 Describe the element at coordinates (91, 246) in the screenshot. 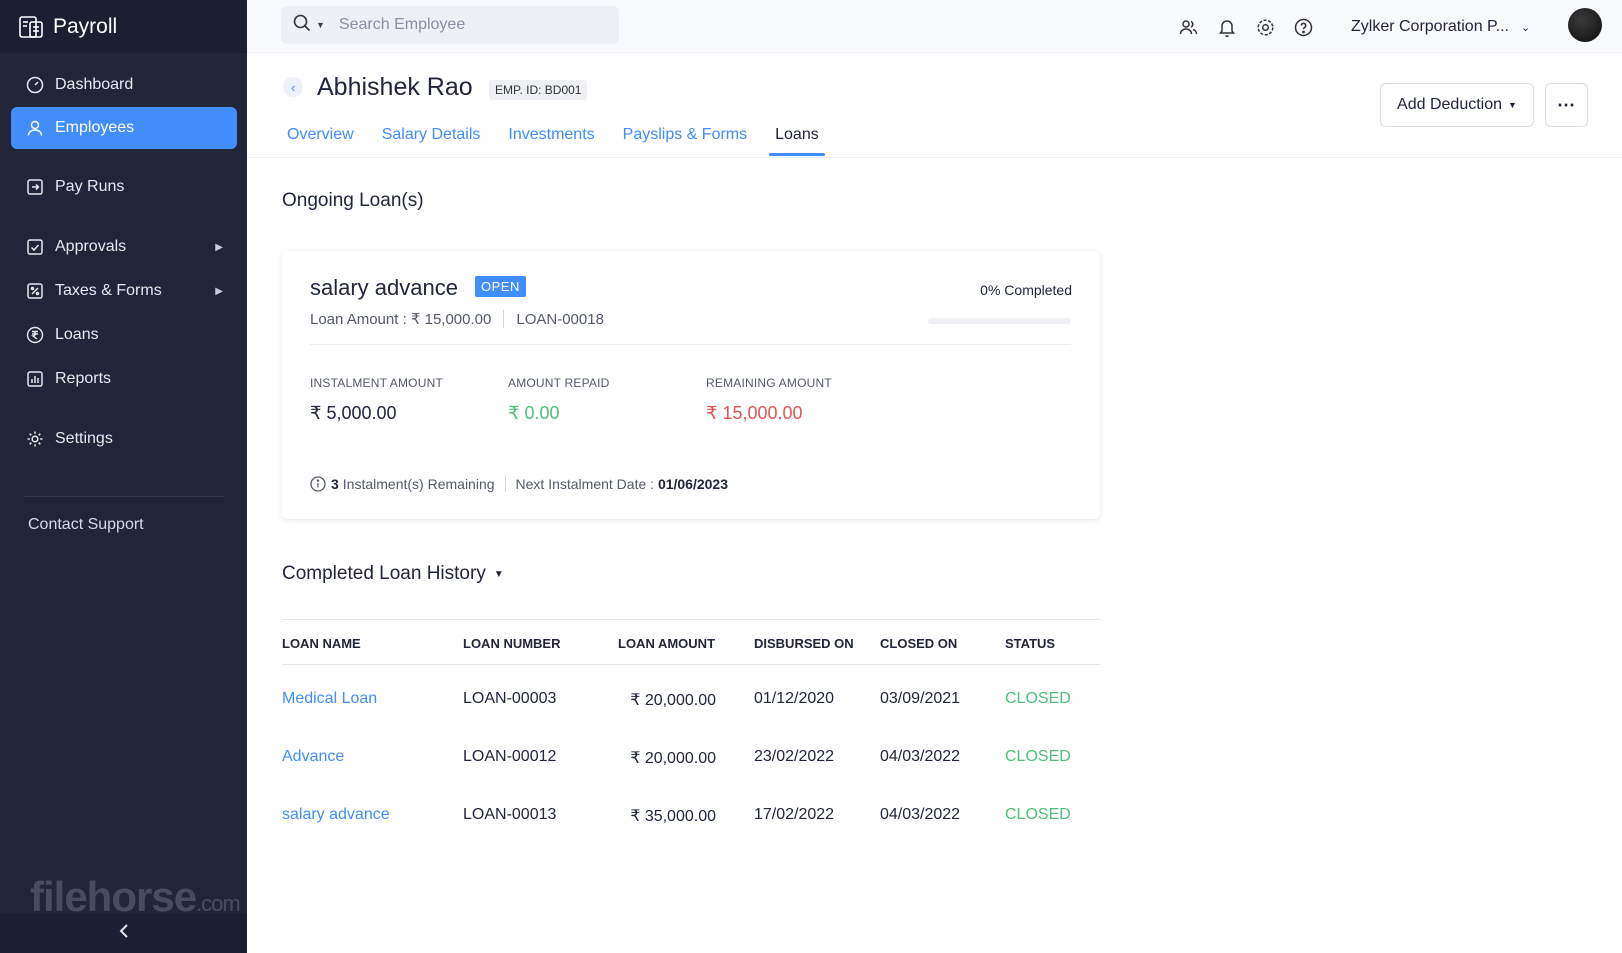

I see `sidebar-item-label: Approvals` at that location.